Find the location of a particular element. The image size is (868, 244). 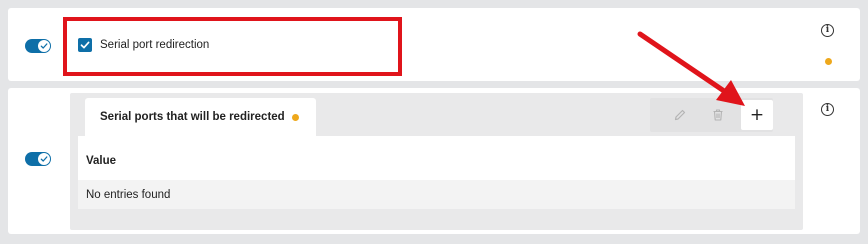

plus-icon: + is located at coordinates (757, 114).